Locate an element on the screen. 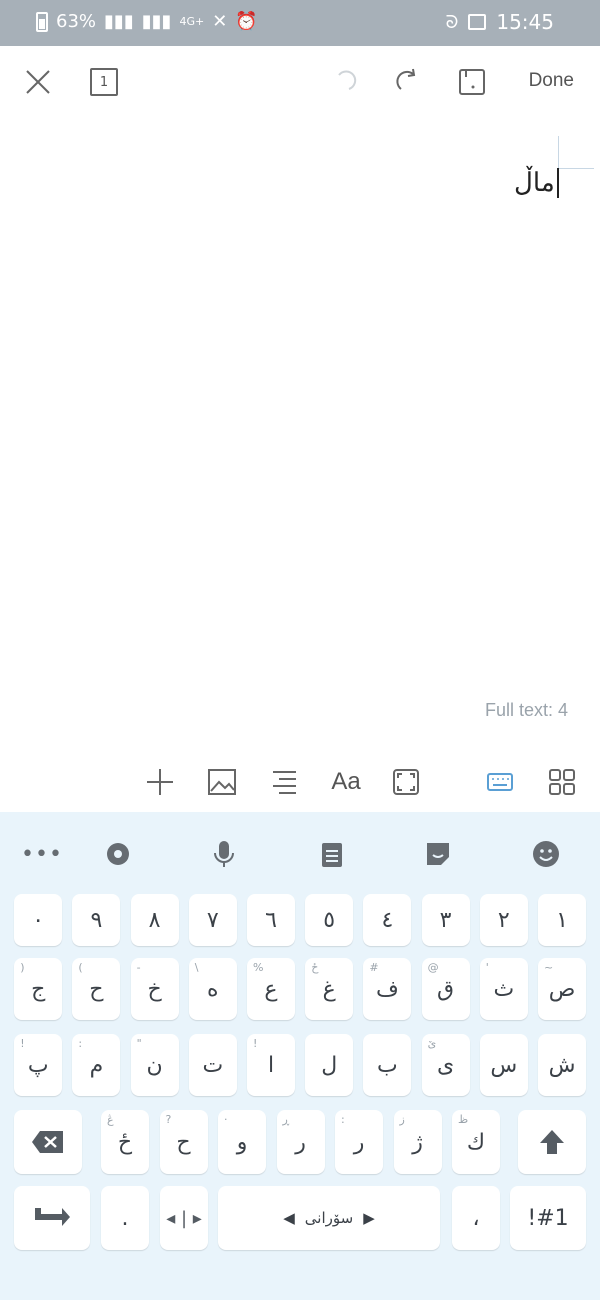 The height and width of the screenshot is (1300, 600). letter-key: ب is located at coordinates (387, 1065).